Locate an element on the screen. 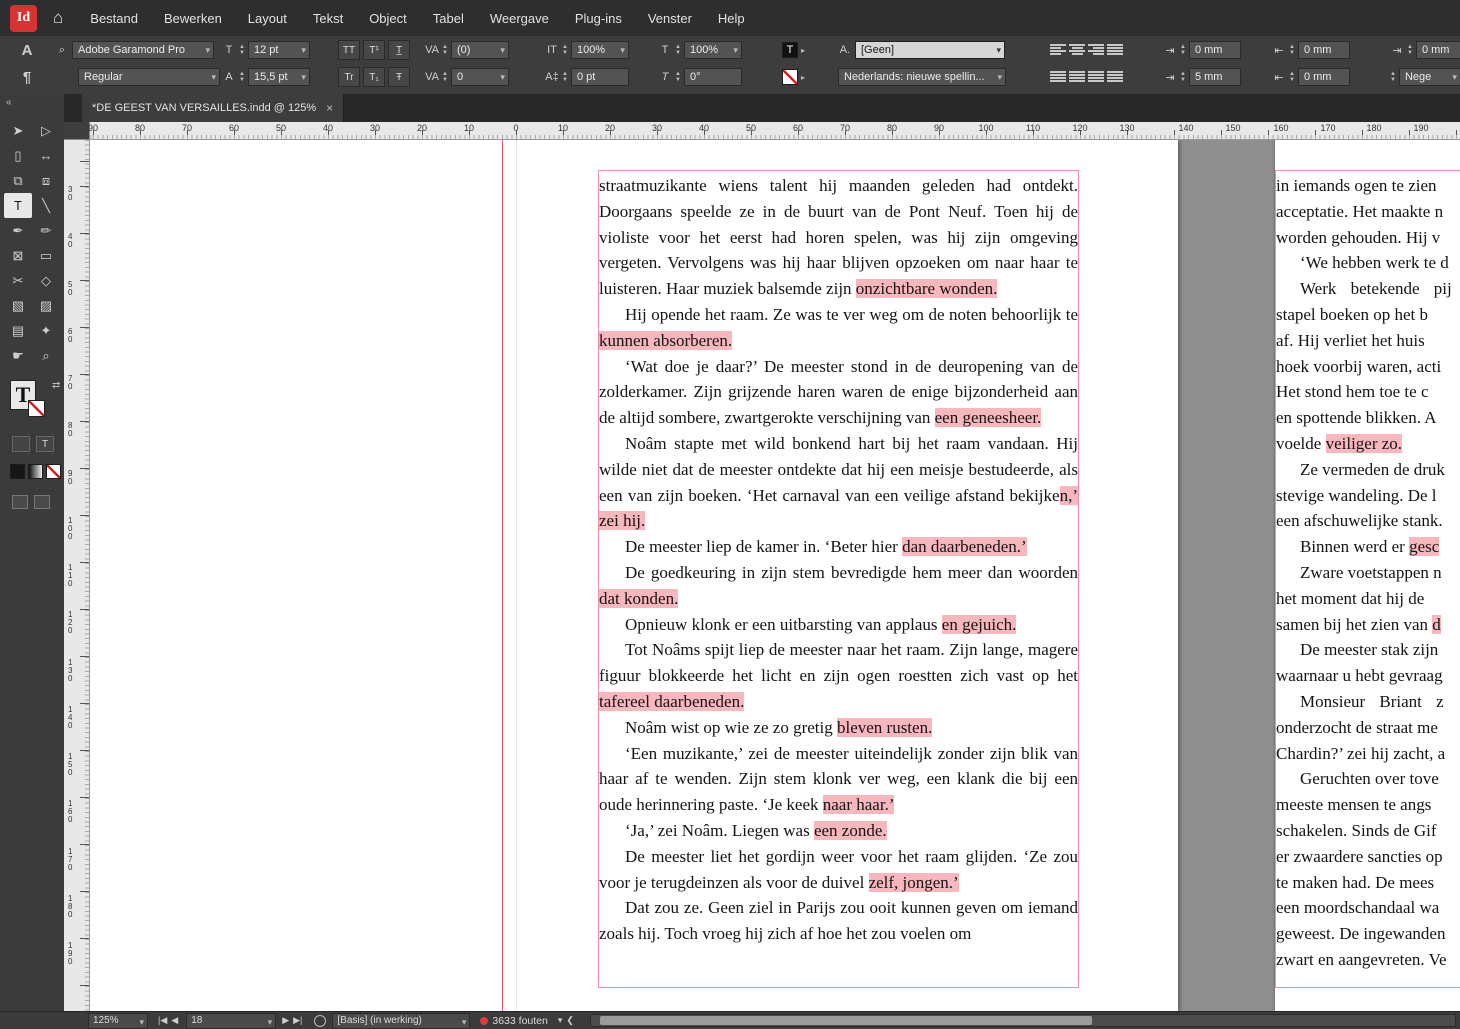 The width and height of the screenshot is (1460, 1029). indent-left-stepper is located at coordinates (1183, 50).